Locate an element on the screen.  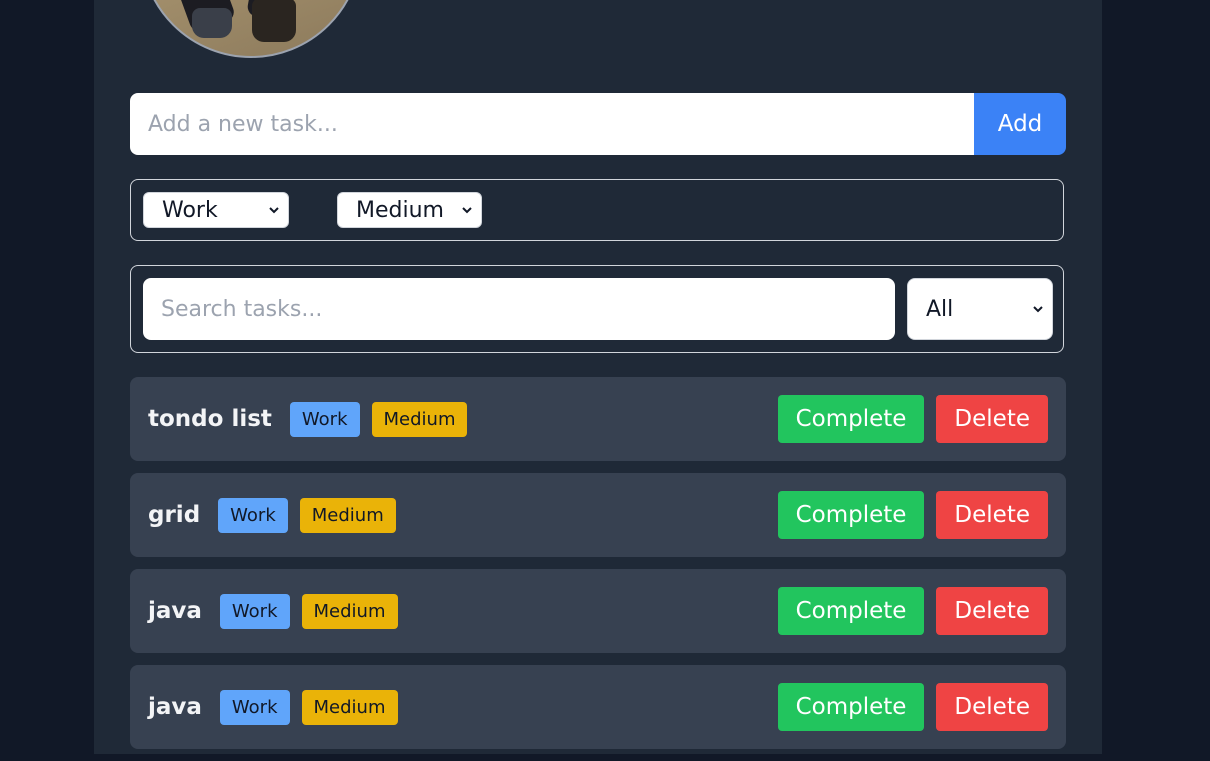
task-item: tondo list Work Medium Complete Delete is located at coordinates (598, 419).